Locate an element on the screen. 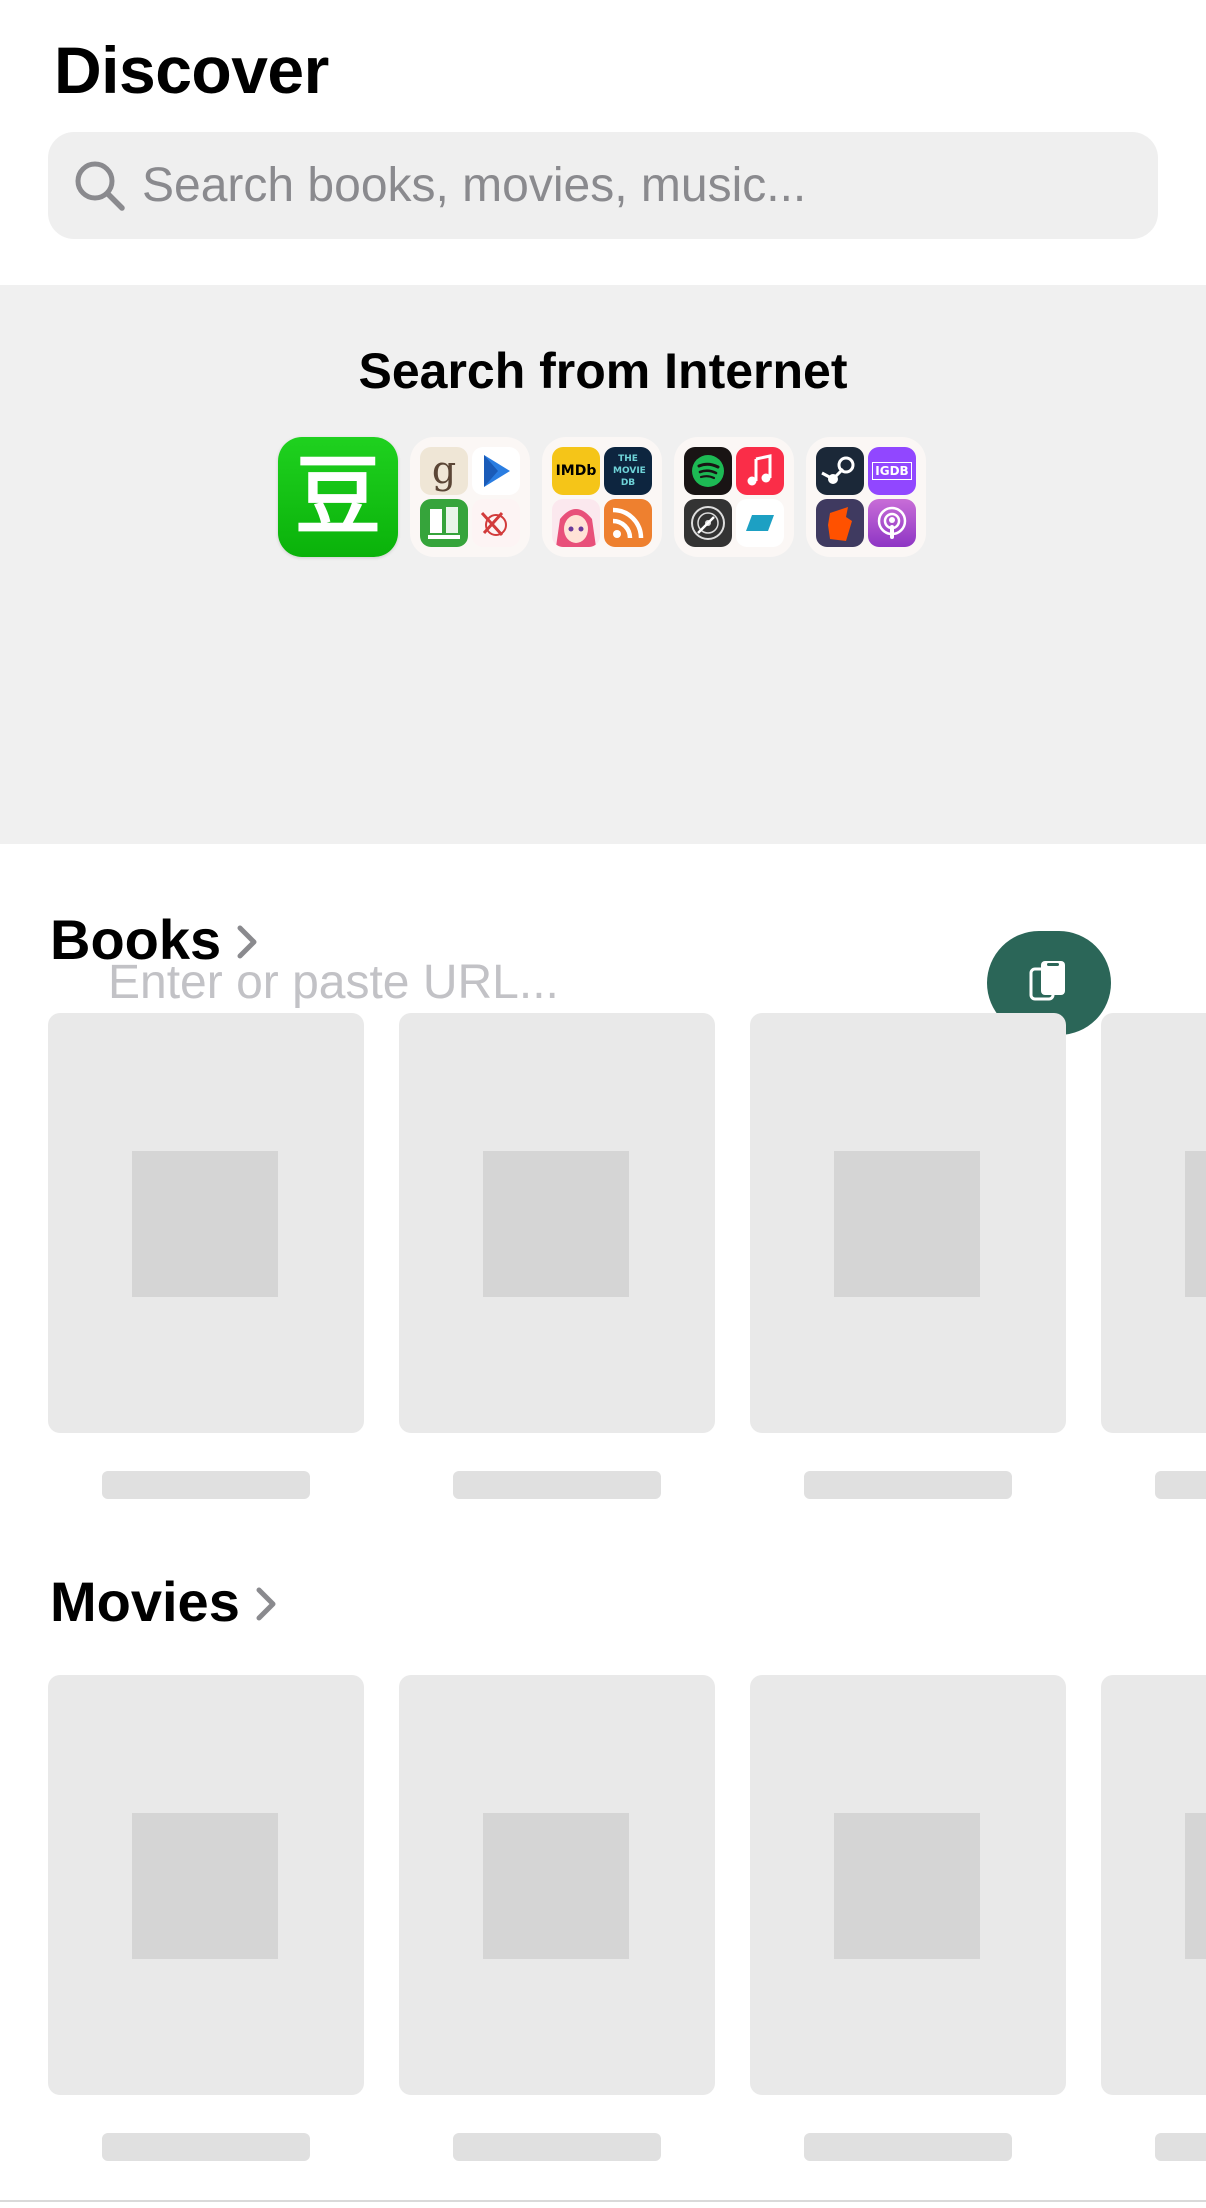  bgg-icon is located at coordinates (840, 523).